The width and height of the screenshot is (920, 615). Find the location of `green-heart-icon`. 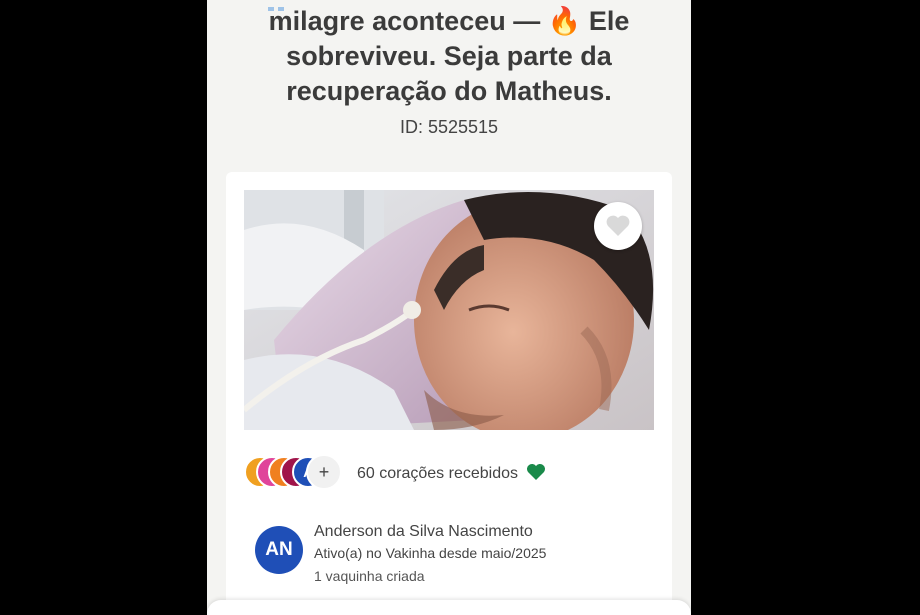

green-heart-icon is located at coordinates (536, 472).